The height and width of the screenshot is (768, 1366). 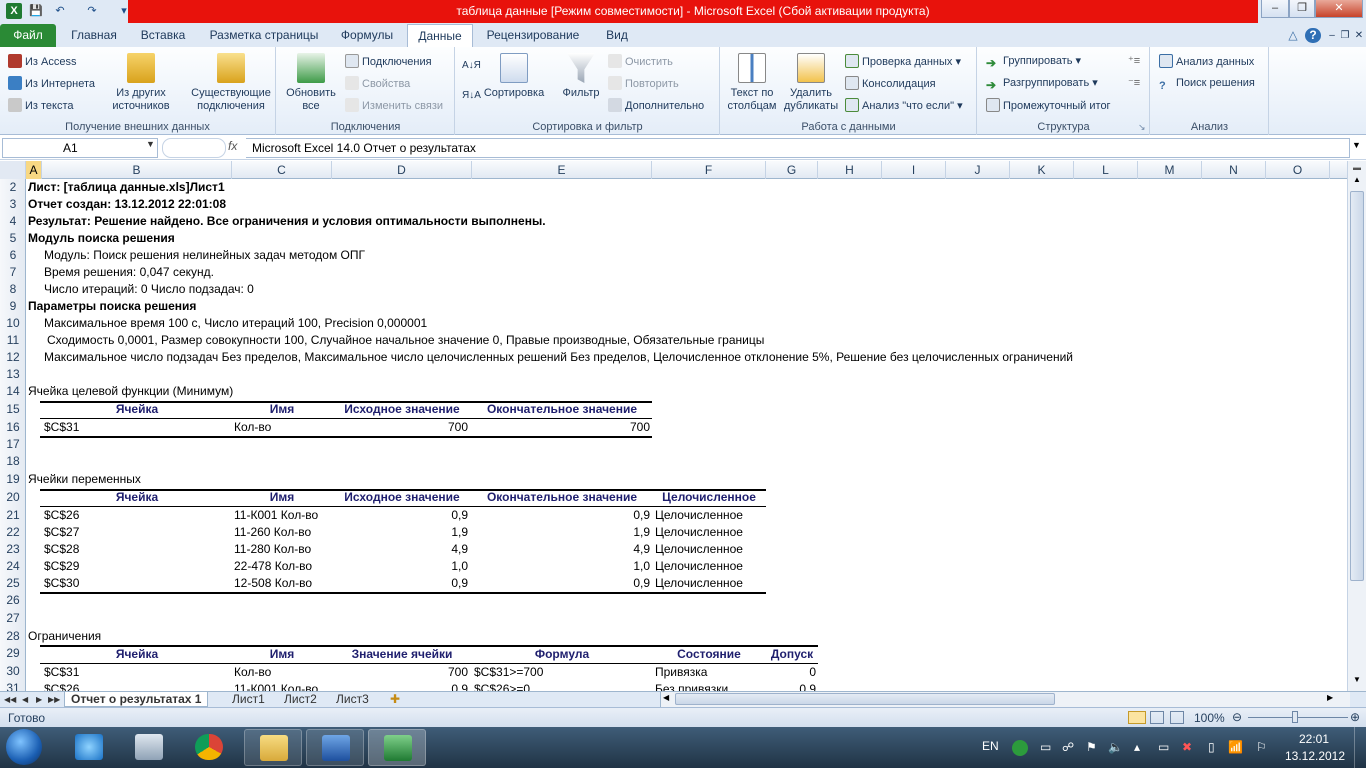 What do you see at coordinates (691, 686) in the screenshot?
I see `constraint-status: Без привязки` at bounding box center [691, 686].